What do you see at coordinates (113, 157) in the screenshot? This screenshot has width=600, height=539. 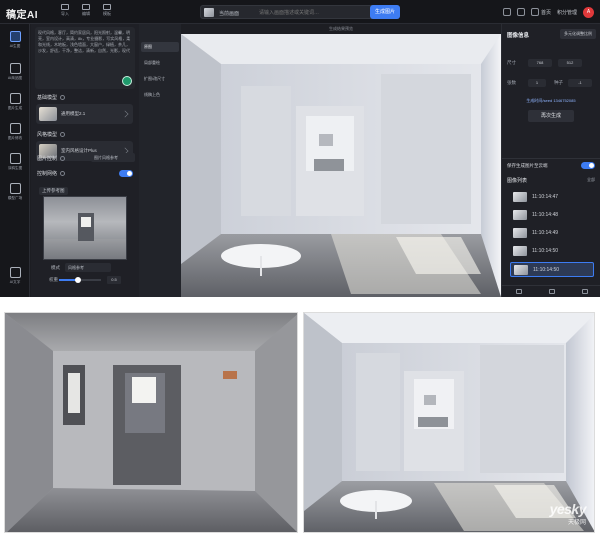 I see `image-control-select: 图片风格参考` at bounding box center [113, 157].